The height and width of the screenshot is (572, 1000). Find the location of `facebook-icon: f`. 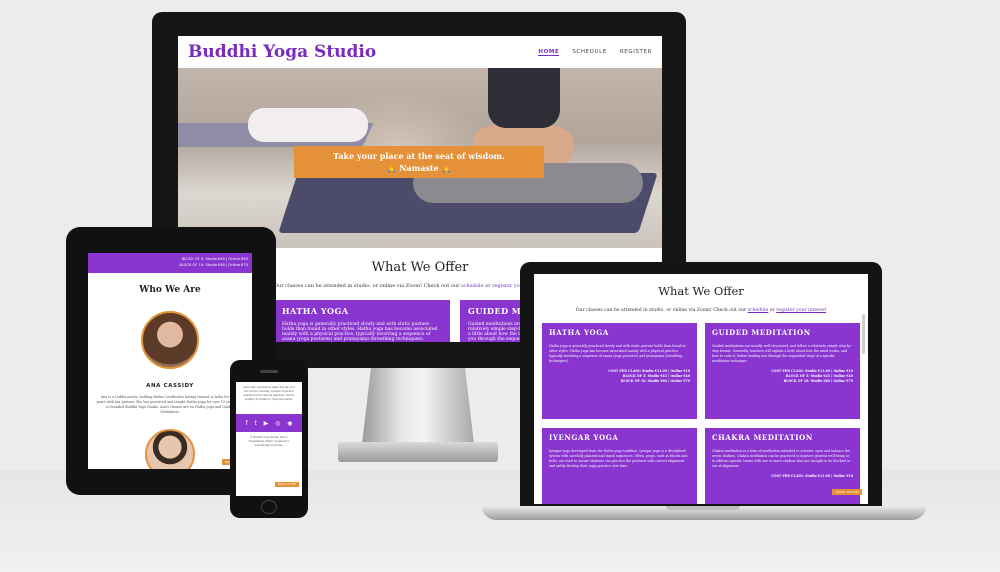

facebook-icon: f is located at coordinates (246, 423).